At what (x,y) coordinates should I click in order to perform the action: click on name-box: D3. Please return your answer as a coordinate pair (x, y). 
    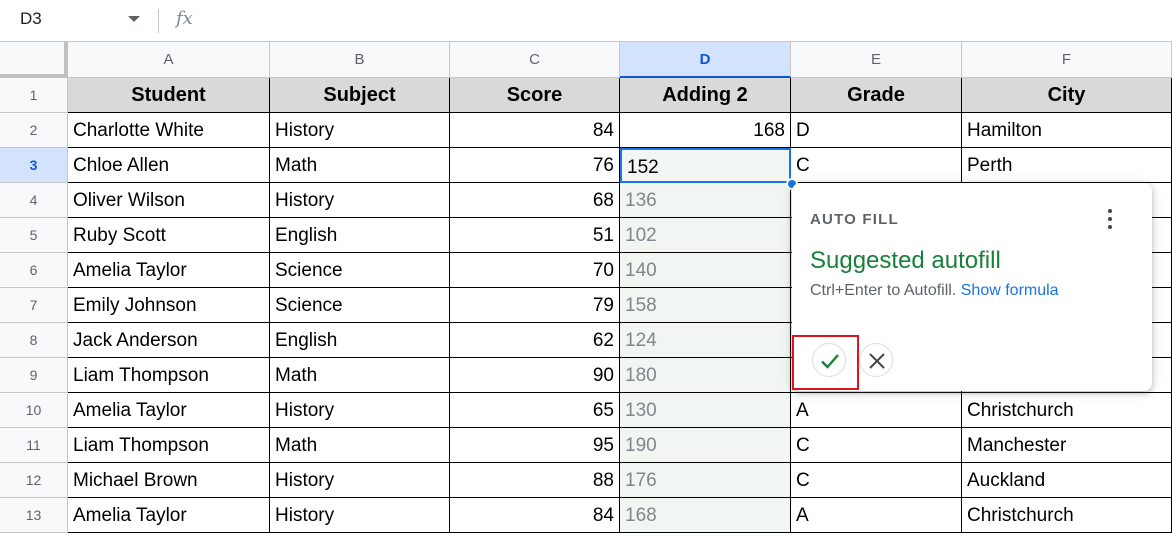
    Looking at the image, I should click on (31, 19).